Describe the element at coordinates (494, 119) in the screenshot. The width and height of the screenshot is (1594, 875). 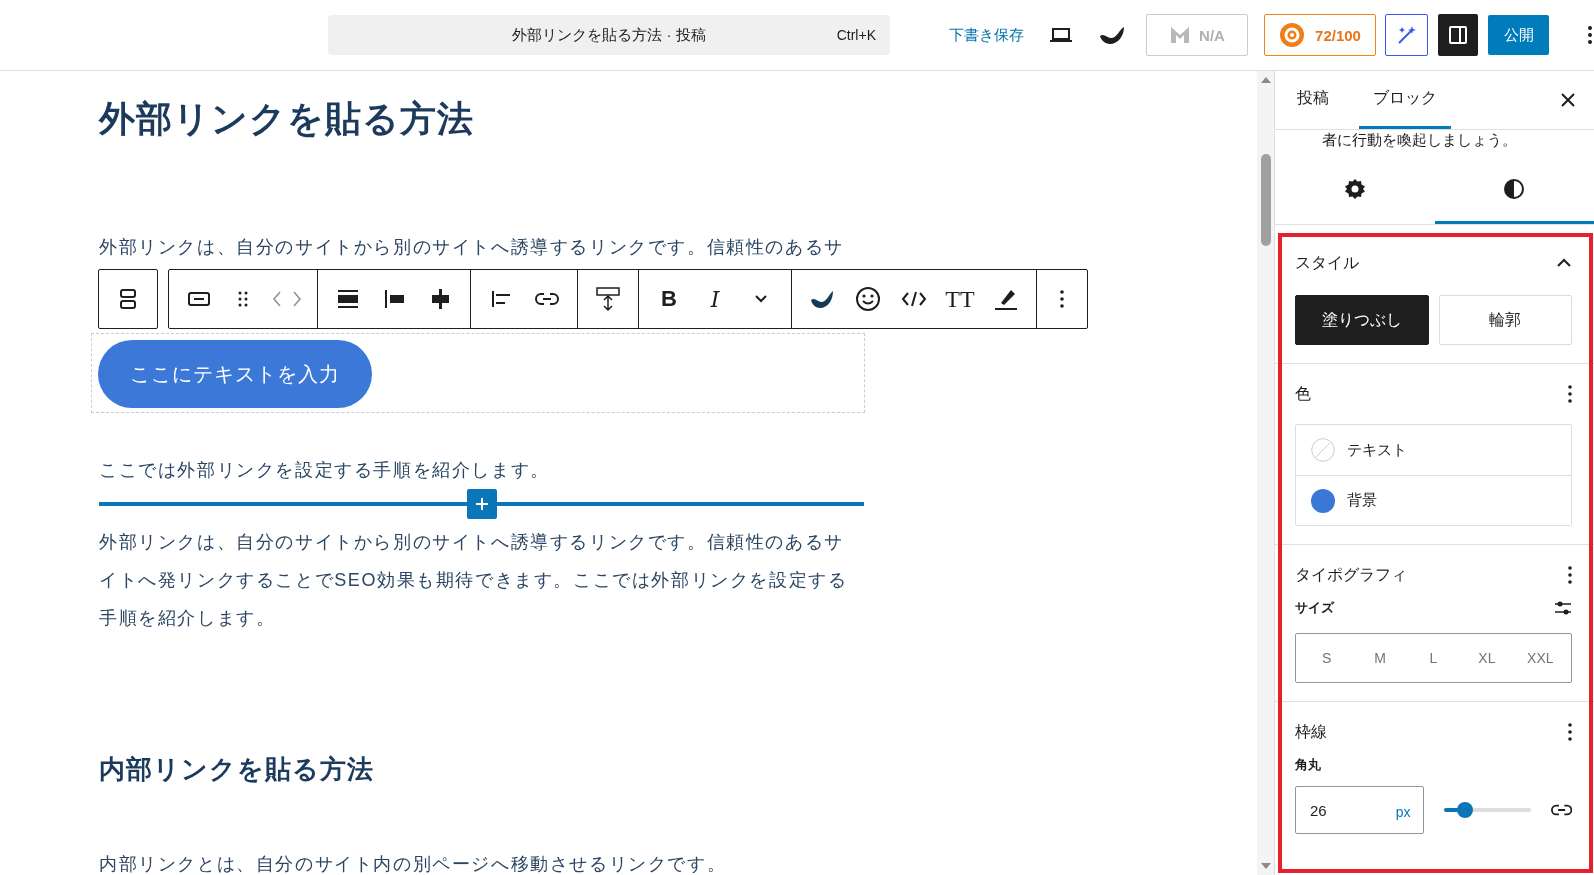
I see `post-title: 外部リンクを貼る方法` at that location.